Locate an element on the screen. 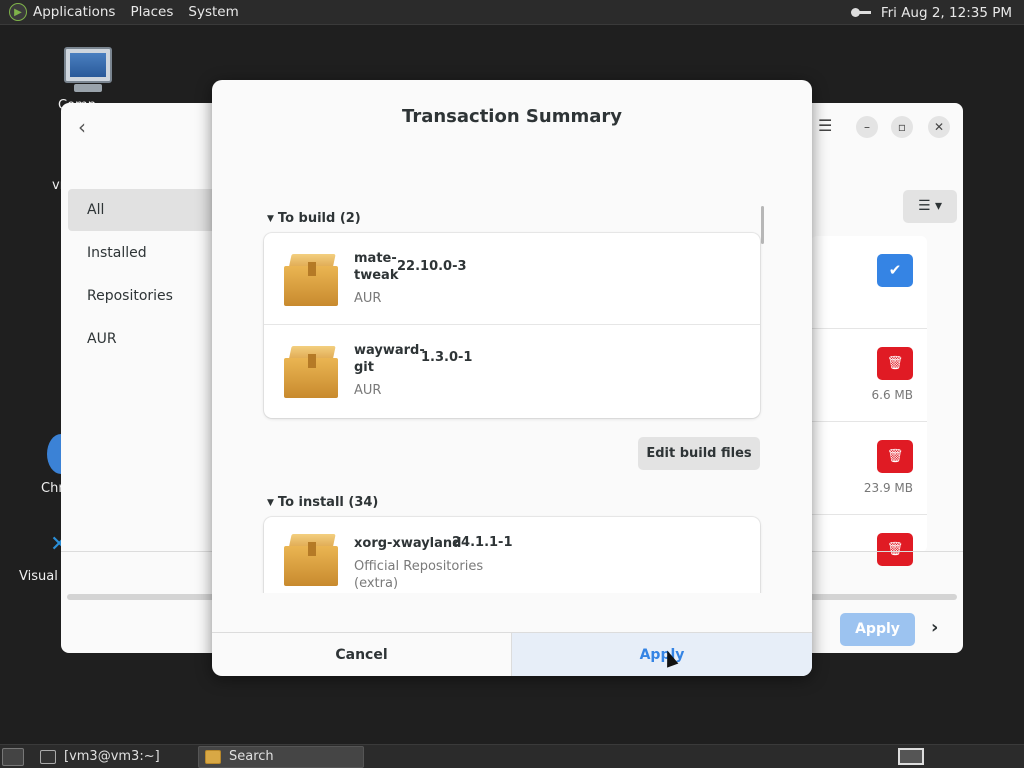 This screenshot has height=768, width=1024. cancel-button: Cancel is located at coordinates (362, 654).